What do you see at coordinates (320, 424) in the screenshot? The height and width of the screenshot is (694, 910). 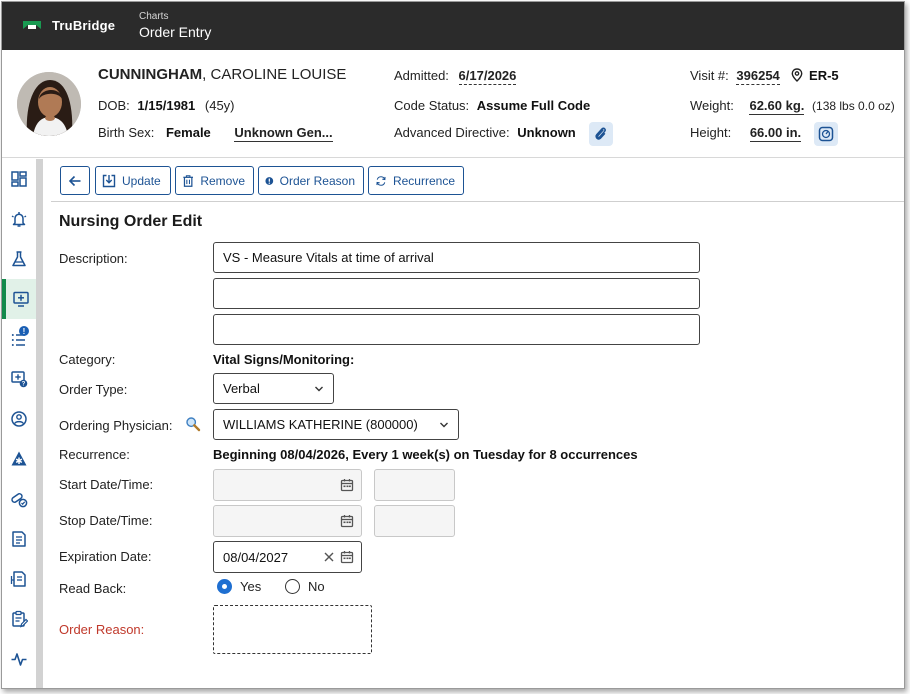 I see `ordering-physician-value: WILLIAMS KATHERINE (800000)` at bounding box center [320, 424].